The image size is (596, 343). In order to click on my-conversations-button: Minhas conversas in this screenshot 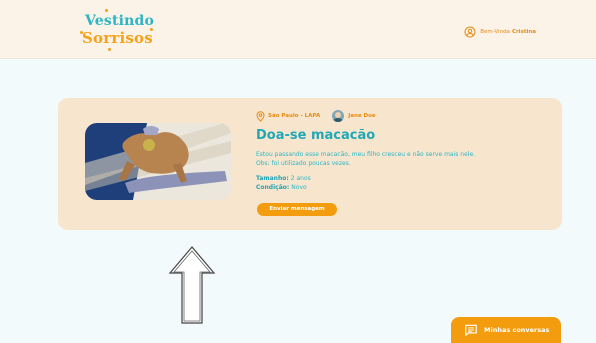, I will do `click(506, 330)`.